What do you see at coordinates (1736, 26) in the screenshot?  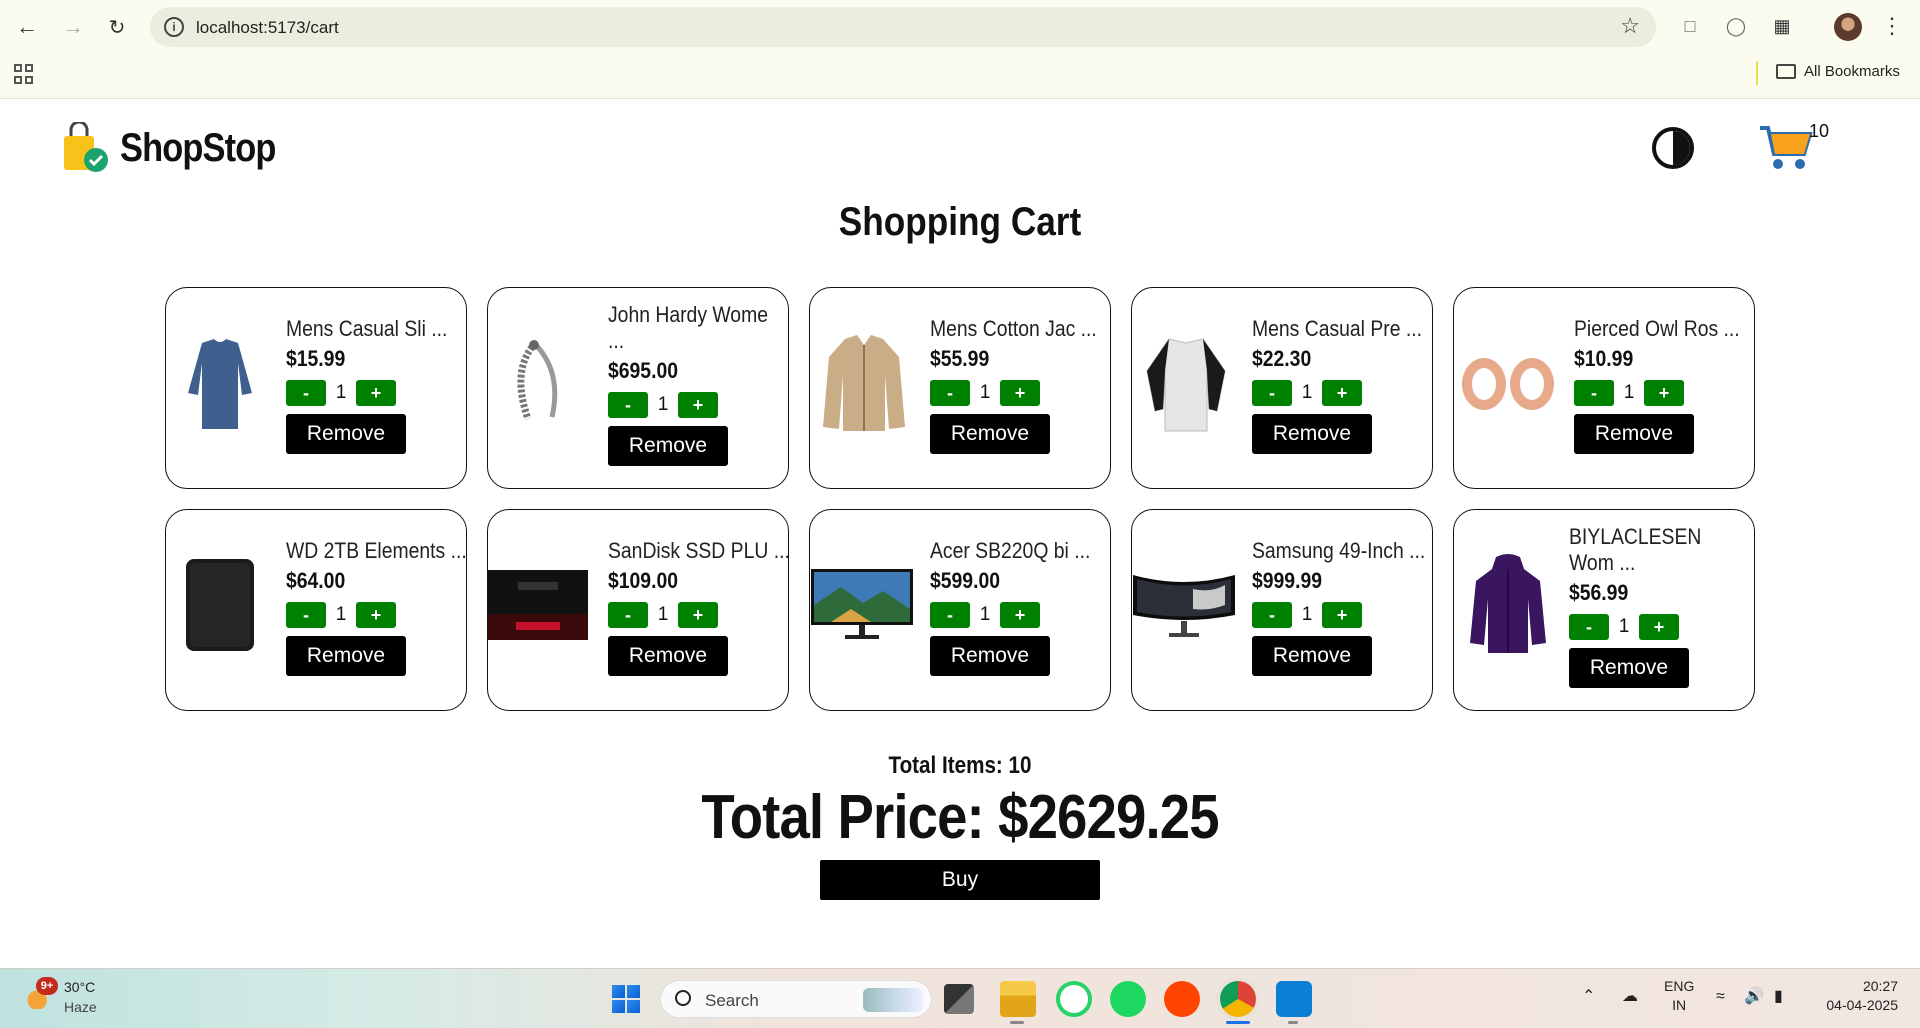 I see `extension-shield-icon: ◯` at bounding box center [1736, 26].